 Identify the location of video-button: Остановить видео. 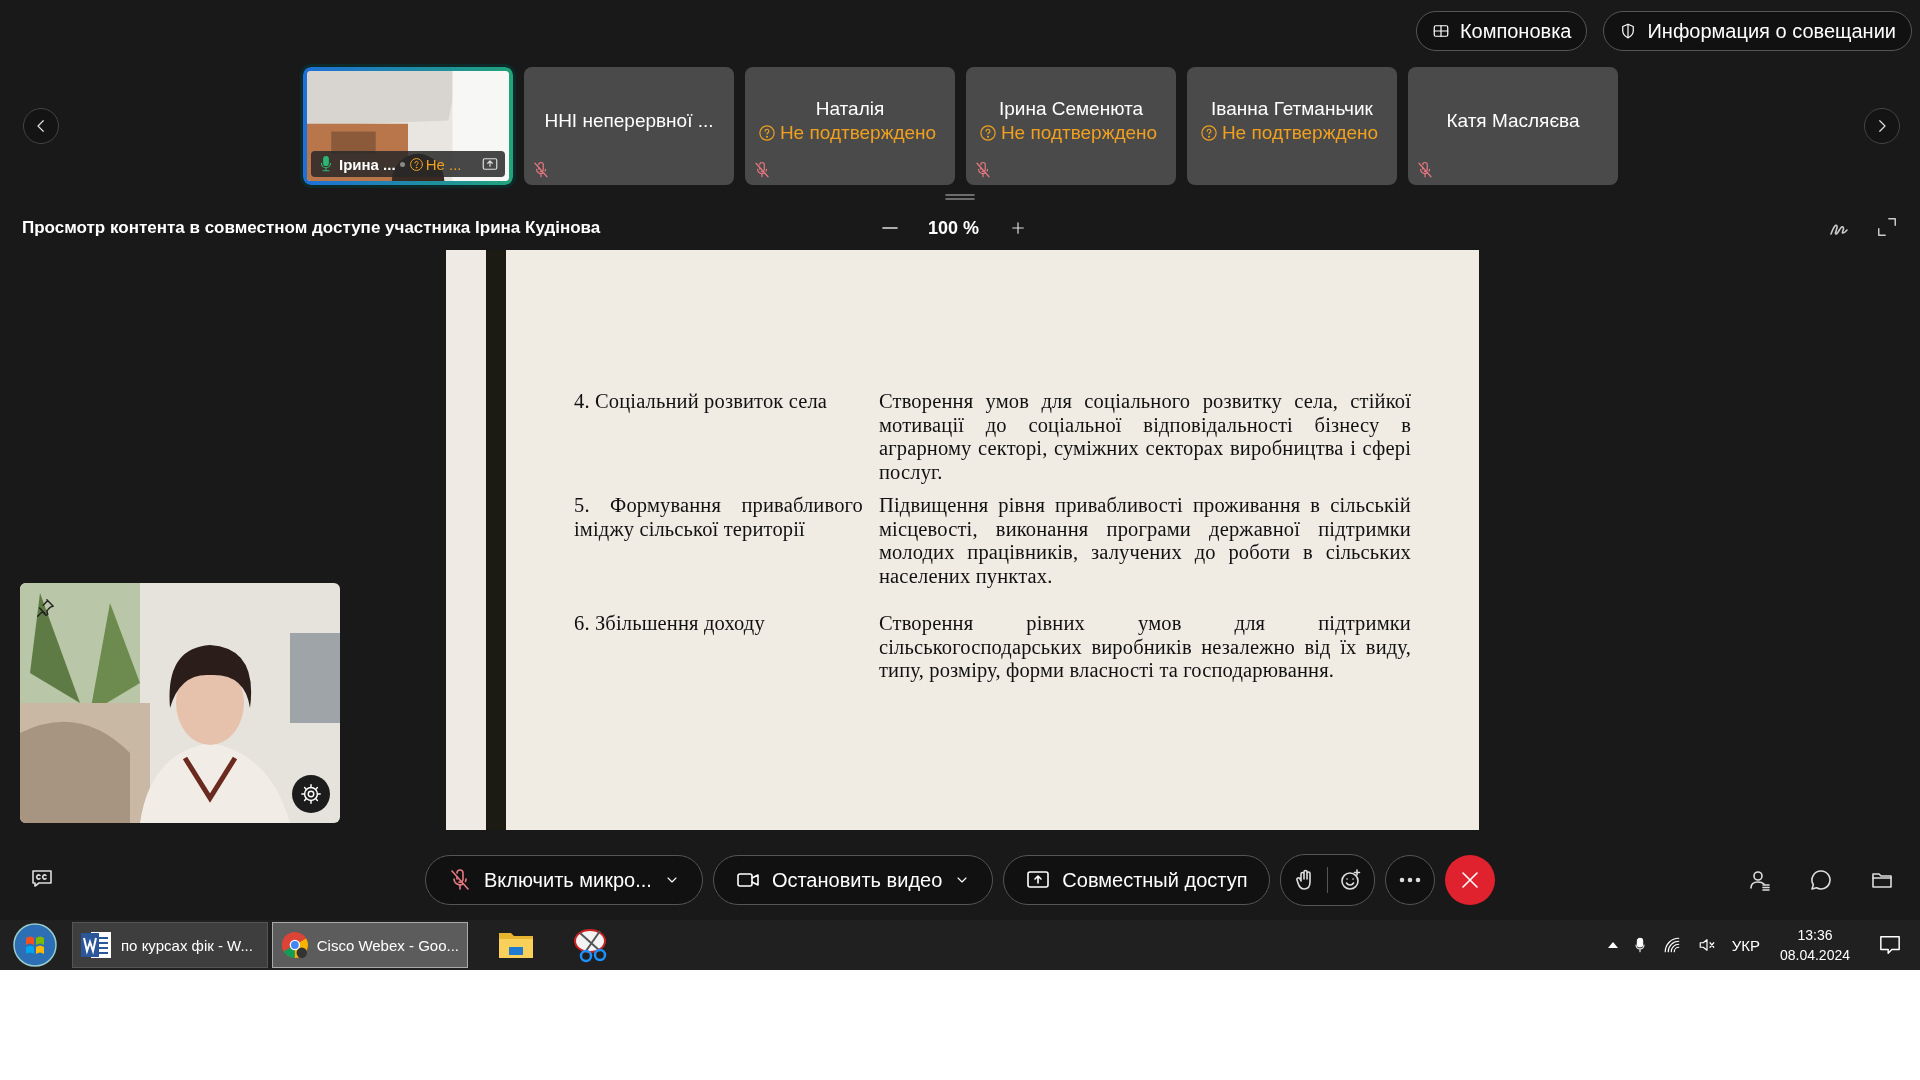
(853, 880).